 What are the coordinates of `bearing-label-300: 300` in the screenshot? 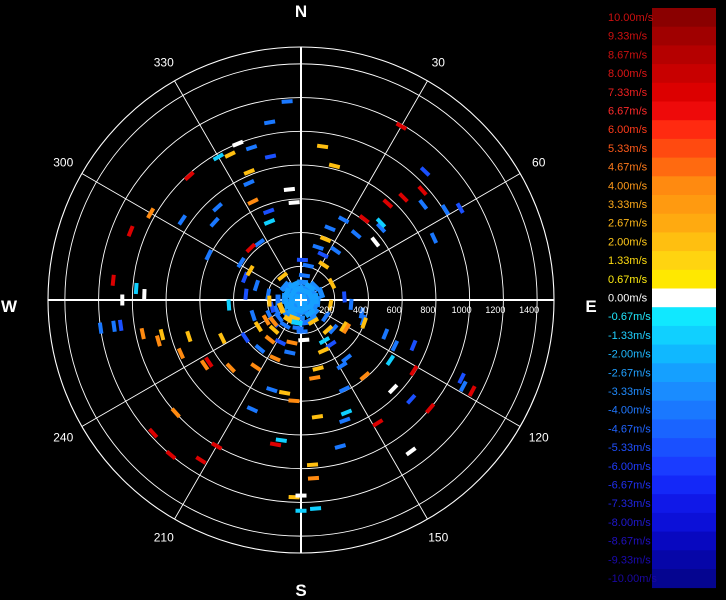 It's located at (63, 163).